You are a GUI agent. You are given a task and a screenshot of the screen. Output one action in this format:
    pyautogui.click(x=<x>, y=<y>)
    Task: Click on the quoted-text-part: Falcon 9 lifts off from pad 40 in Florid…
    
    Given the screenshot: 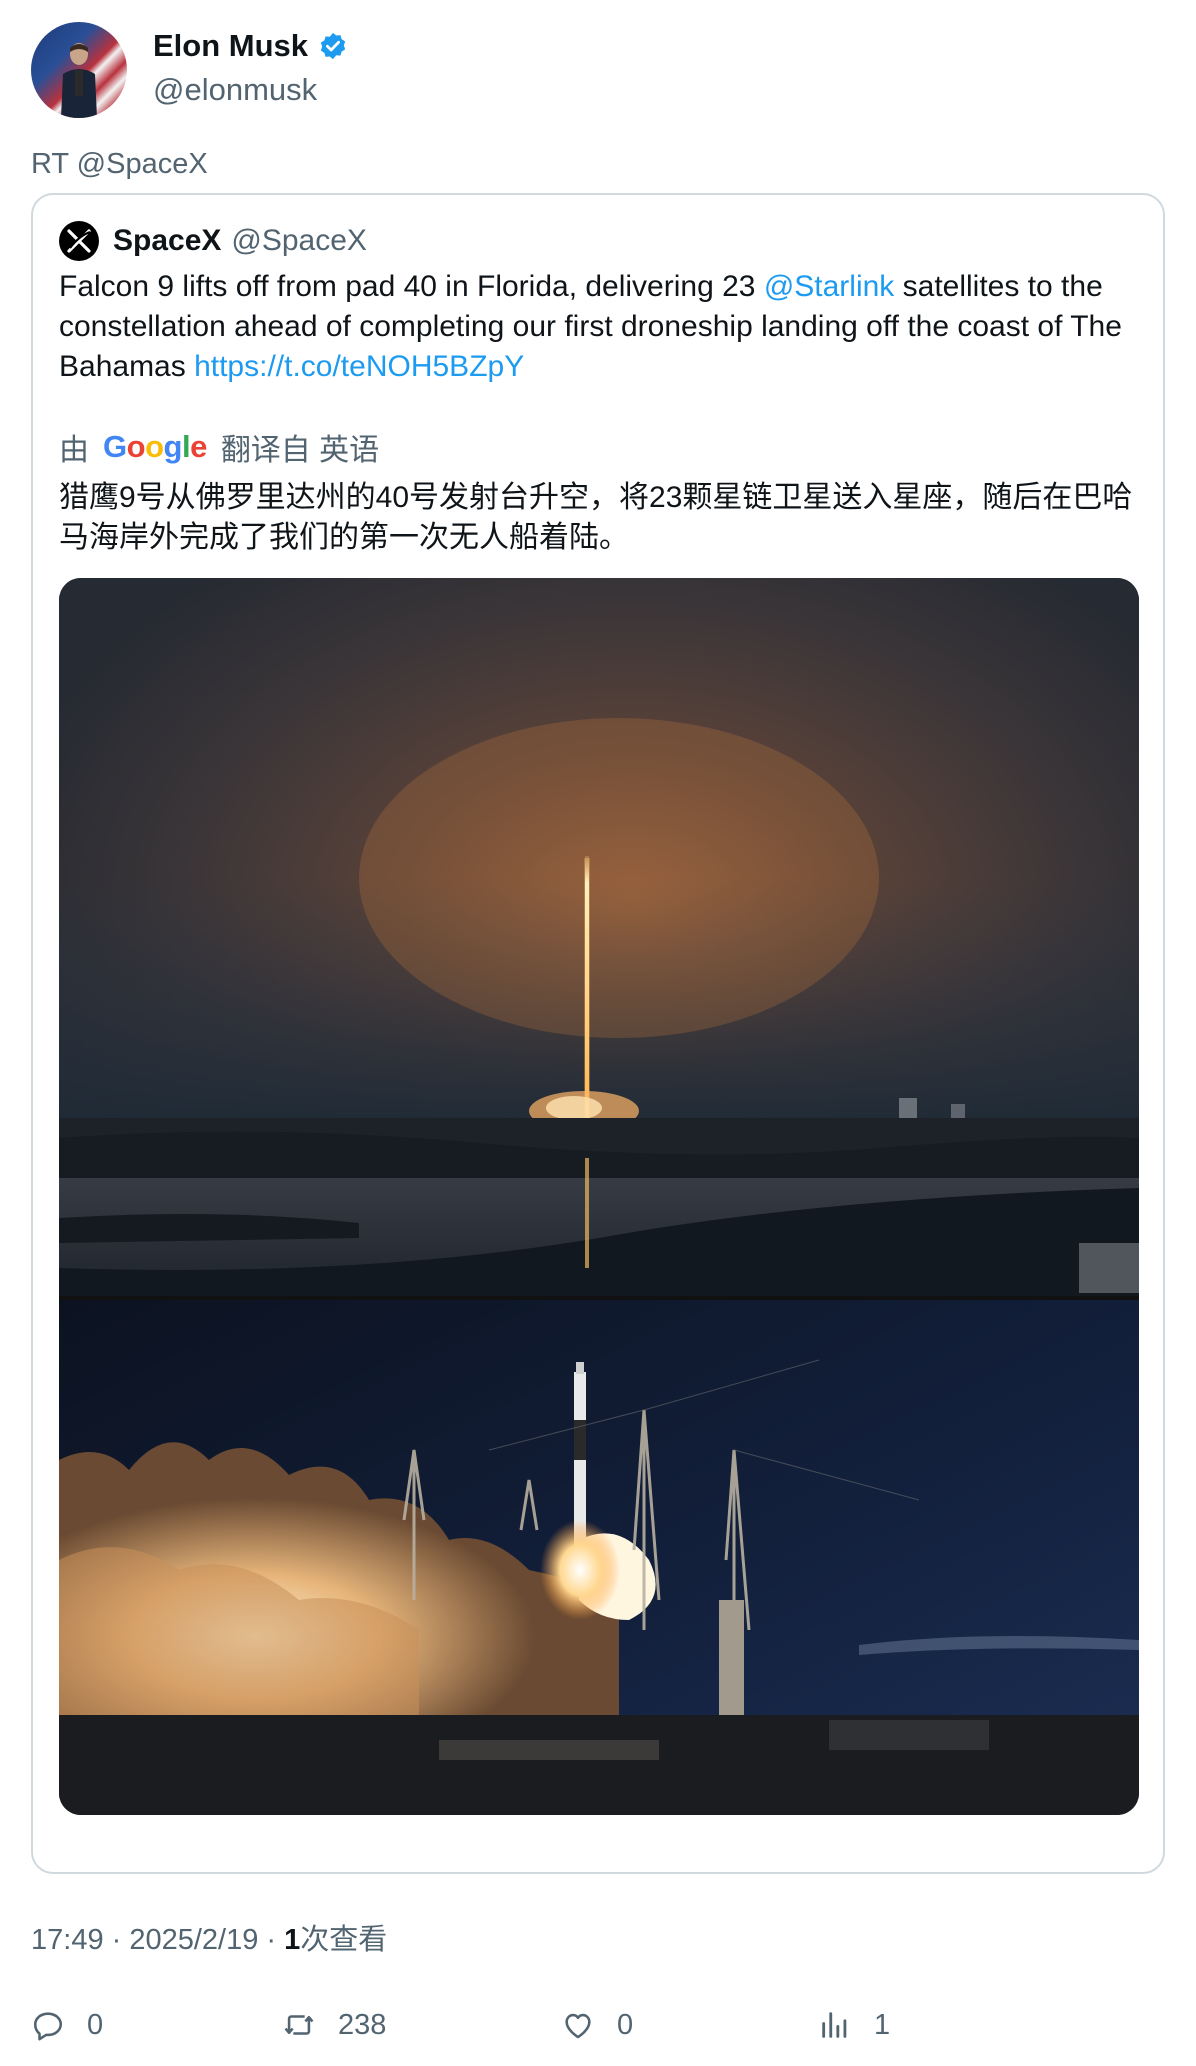 What is the action you would take?
    pyautogui.click(x=411, y=286)
    